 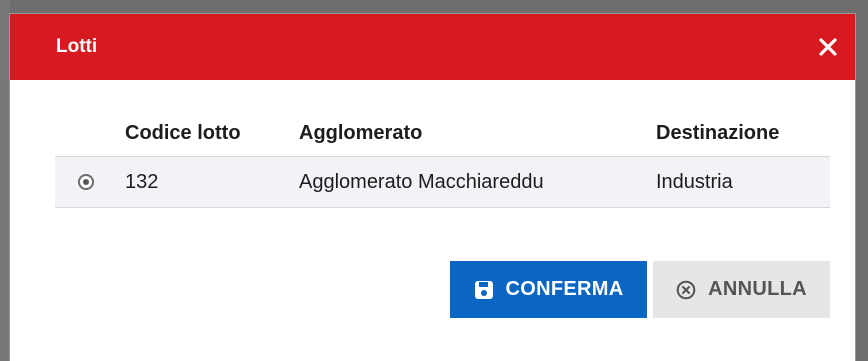 What do you see at coordinates (564, 289) in the screenshot?
I see `confirm-label: CONFERMA` at bounding box center [564, 289].